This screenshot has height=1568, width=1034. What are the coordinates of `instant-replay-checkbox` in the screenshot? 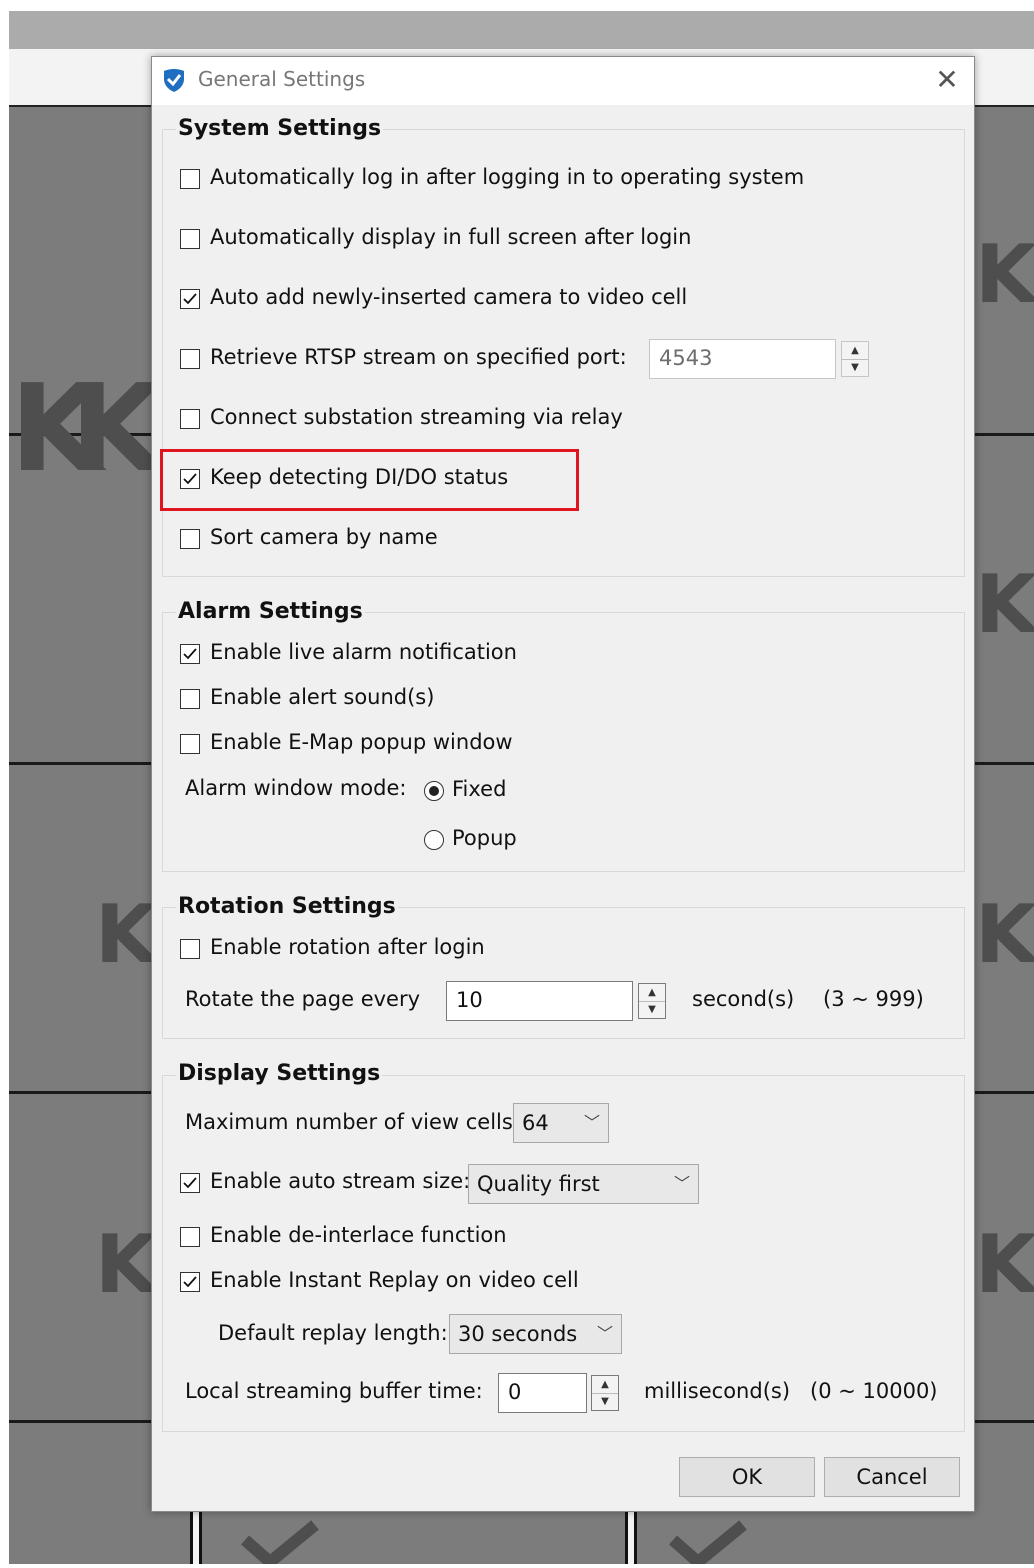 It's located at (190, 1282).